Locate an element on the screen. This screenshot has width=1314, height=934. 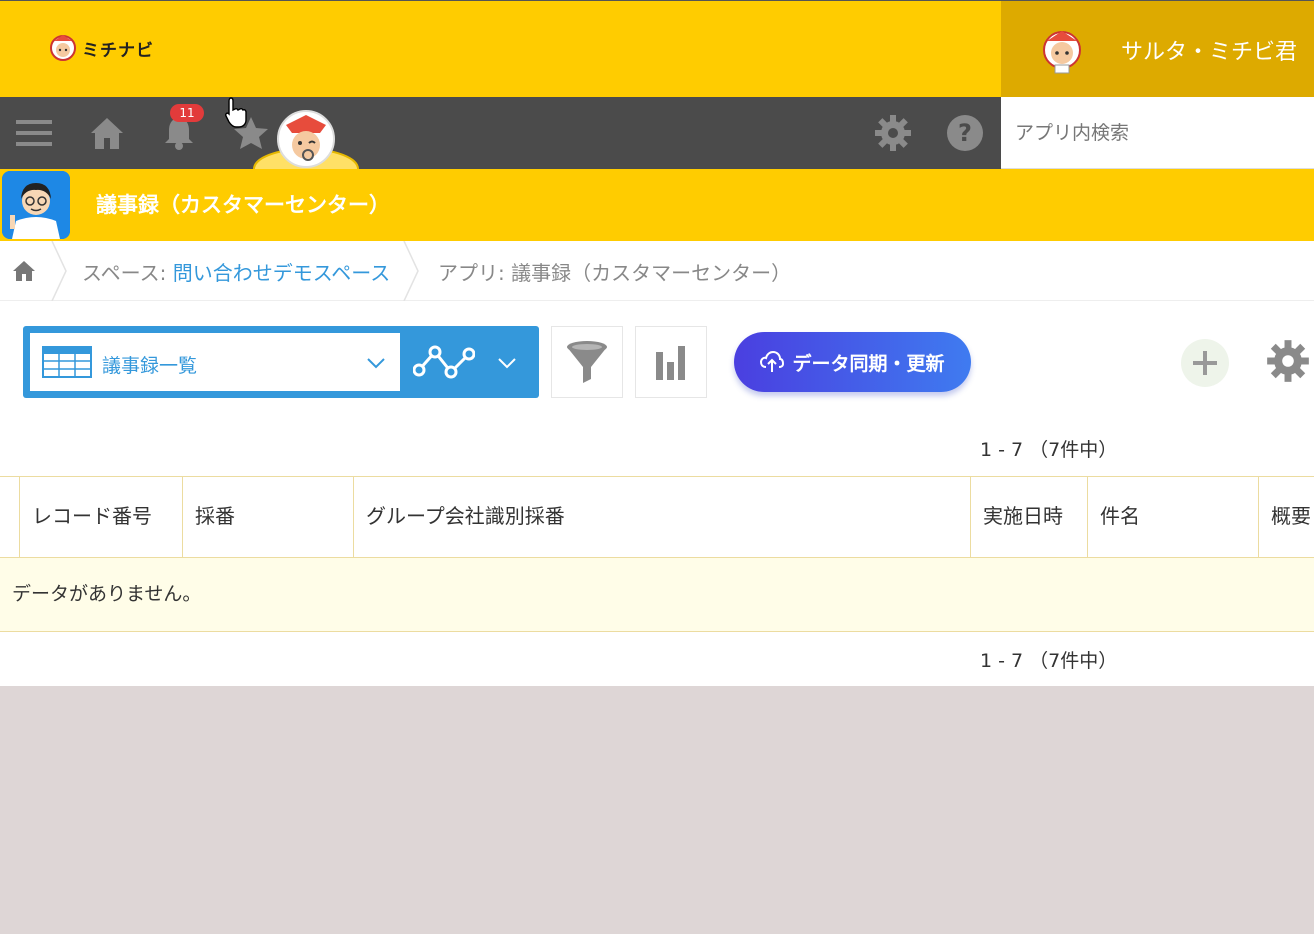
data-sync-label: データ同期・更新 is located at coordinates (868, 363).